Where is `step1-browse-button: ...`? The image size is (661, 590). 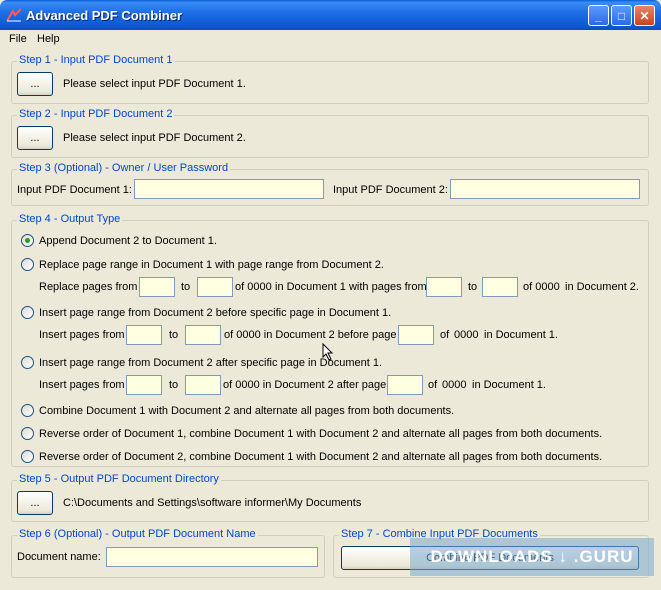 step1-browse-button: ... is located at coordinates (35, 84).